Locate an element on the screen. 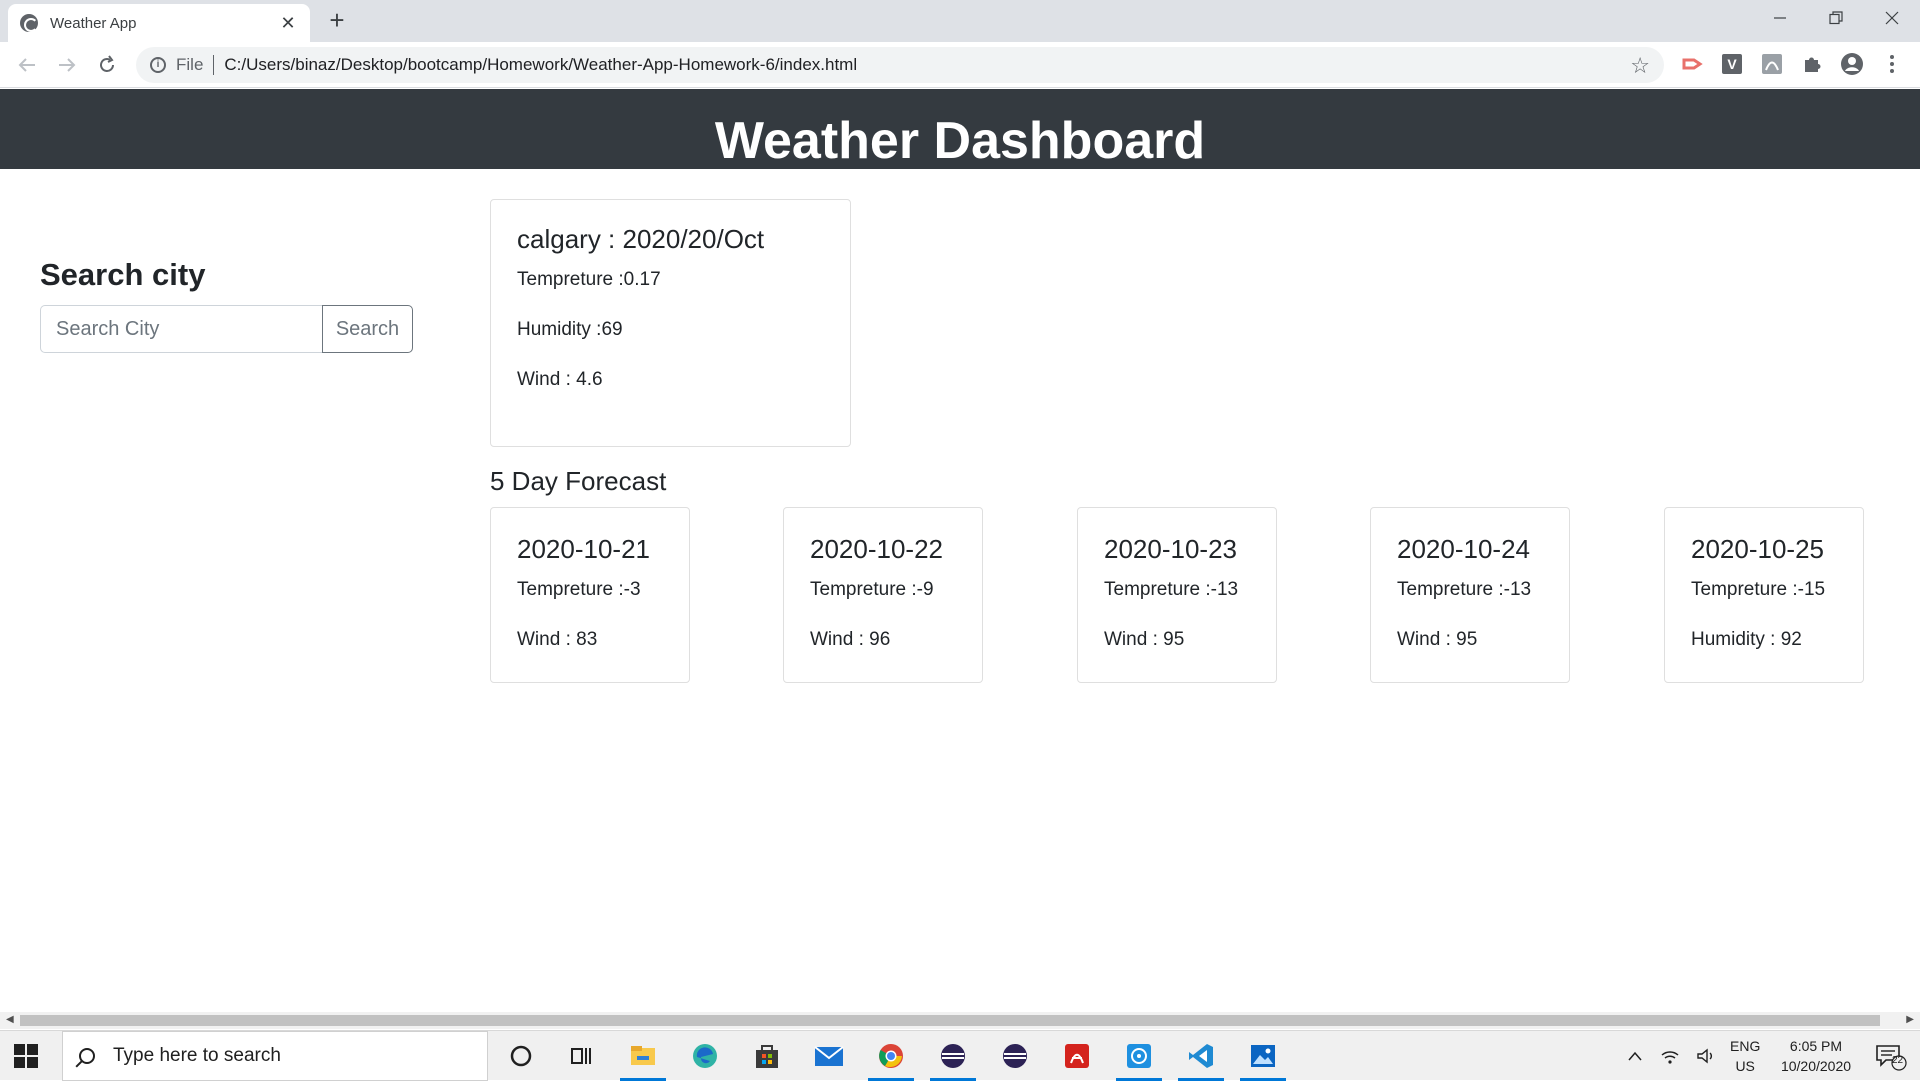 This screenshot has height=1081, width=1920. restore-icon is located at coordinates (1836, 18).